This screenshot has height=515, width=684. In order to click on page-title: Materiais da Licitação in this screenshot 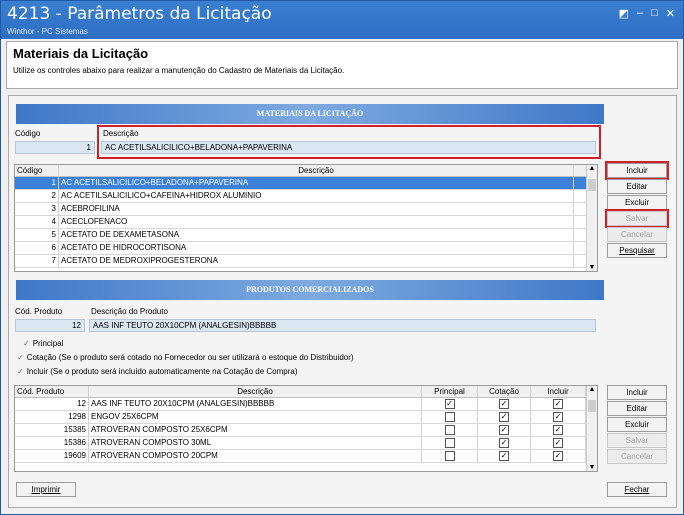, I will do `click(81, 53)`.